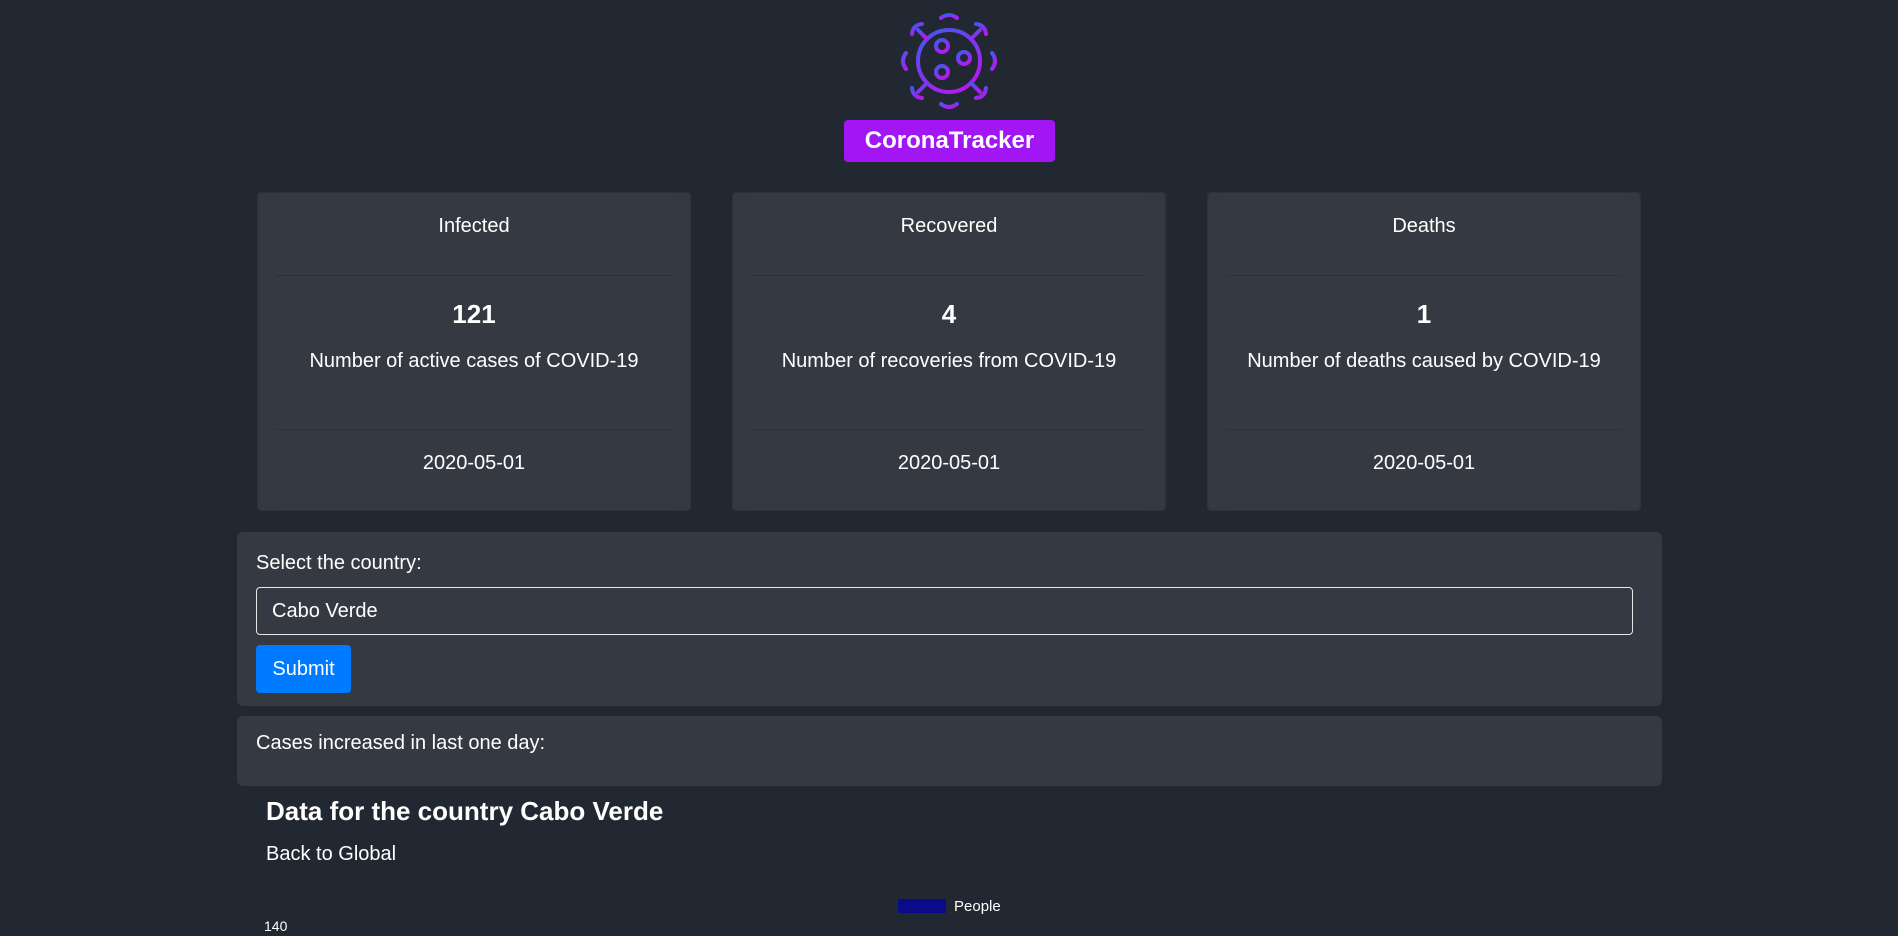  I want to click on virus-logo-icon, so click(949, 61).